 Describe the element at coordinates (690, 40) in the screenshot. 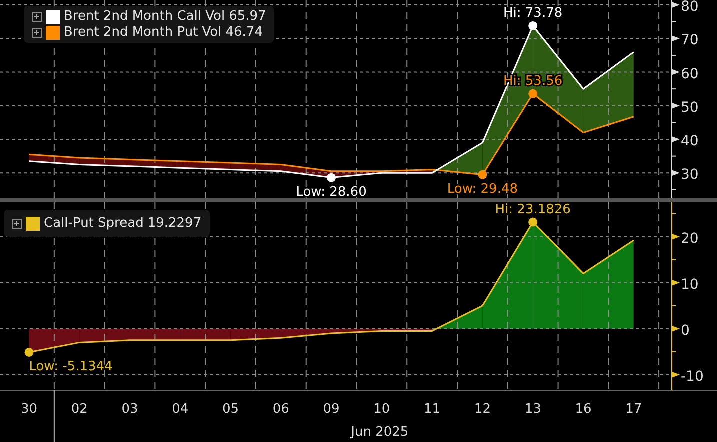

I see `axis-label: 70` at that location.